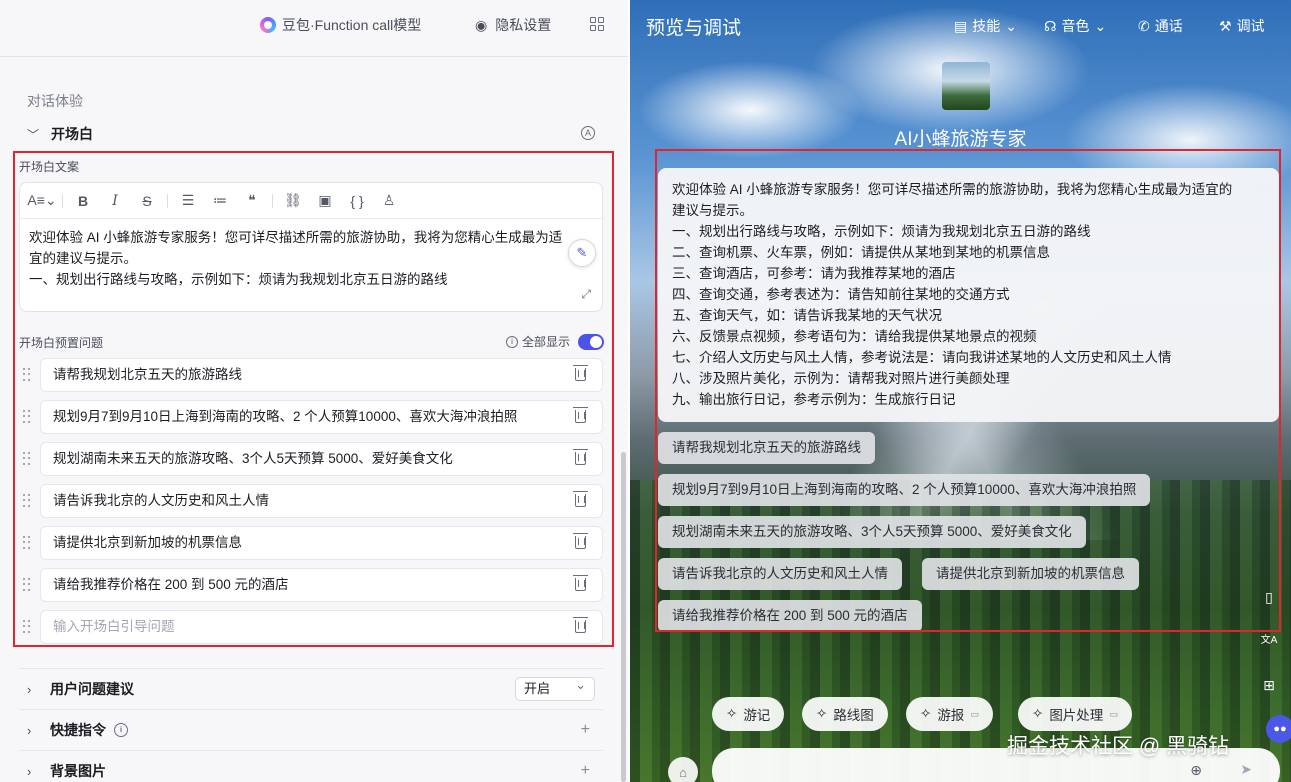 The height and width of the screenshot is (782, 1291). Describe the element at coordinates (115, 201) in the screenshot. I see `italic-icon: I` at that location.